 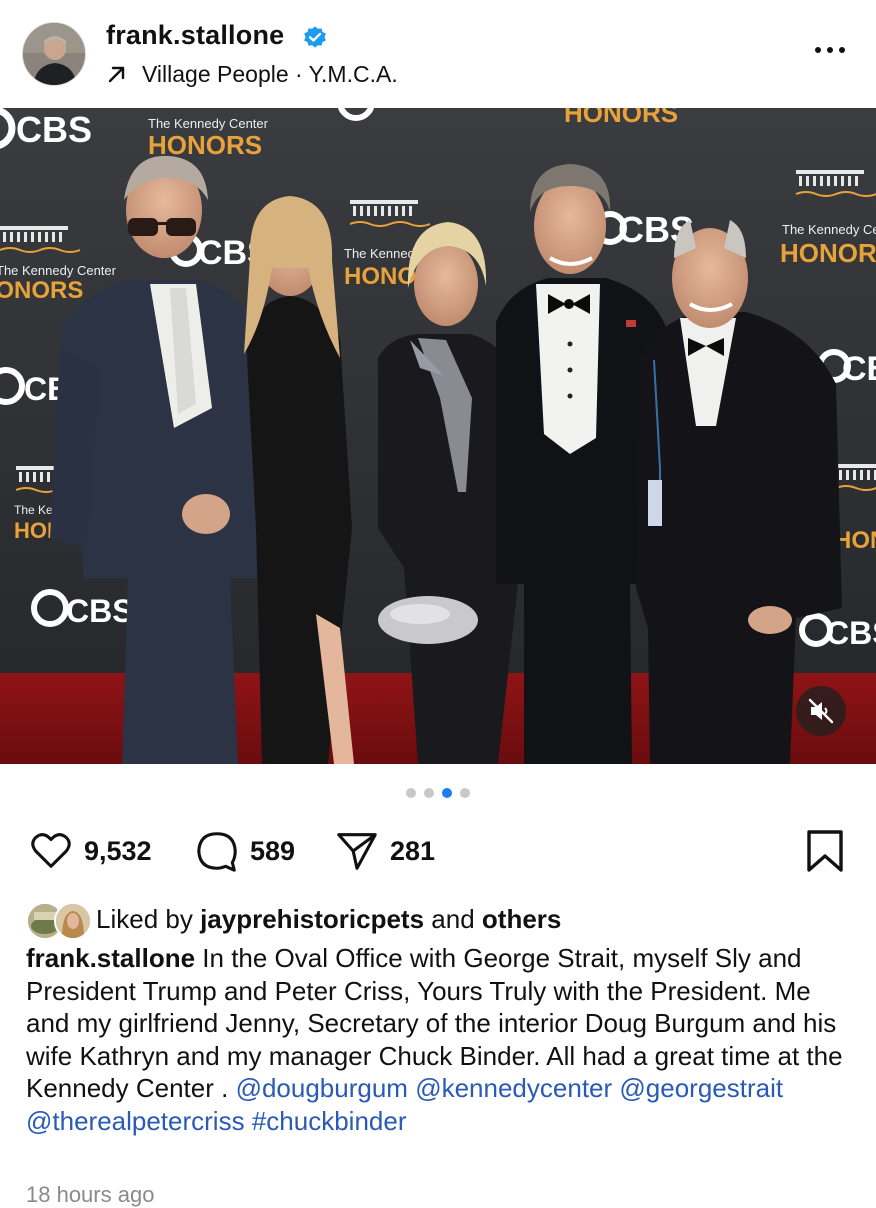 What do you see at coordinates (144, 918) in the screenshot?
I see `liked-by-prefix: Liked by` at bounding box center [144, 918].